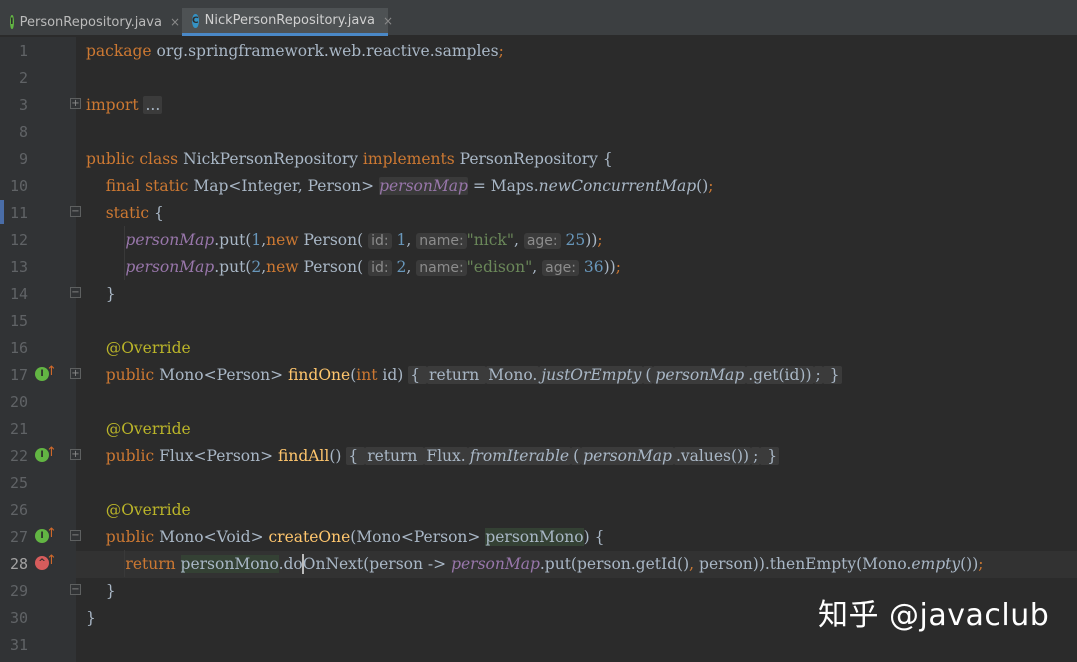  I want to click on code-line: 8, so click(538, 132).